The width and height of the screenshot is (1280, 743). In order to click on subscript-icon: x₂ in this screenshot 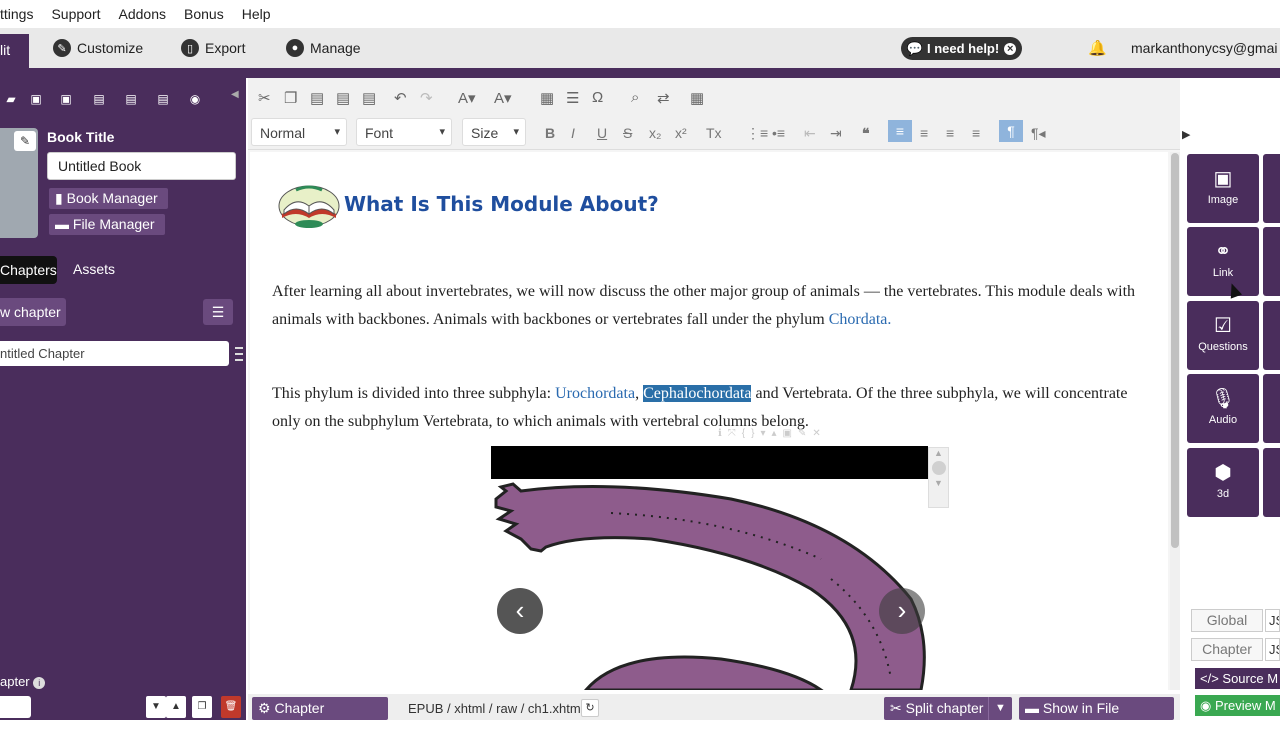, I will do `click(655, 133)`.